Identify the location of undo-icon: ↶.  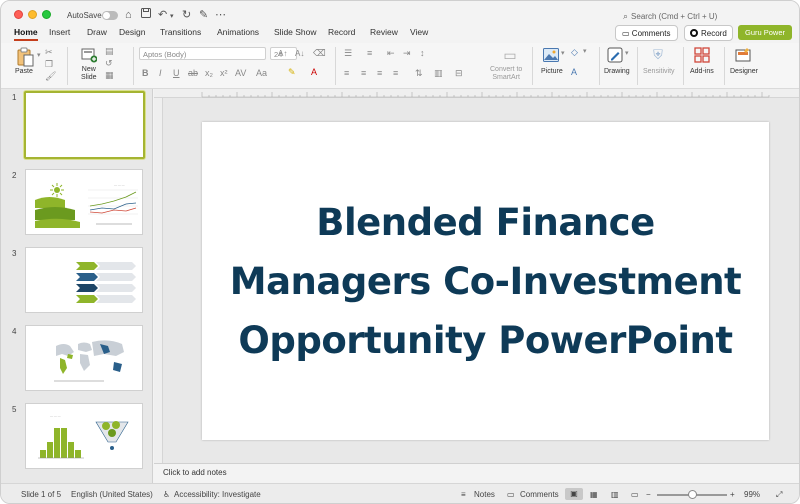
(162, 15).